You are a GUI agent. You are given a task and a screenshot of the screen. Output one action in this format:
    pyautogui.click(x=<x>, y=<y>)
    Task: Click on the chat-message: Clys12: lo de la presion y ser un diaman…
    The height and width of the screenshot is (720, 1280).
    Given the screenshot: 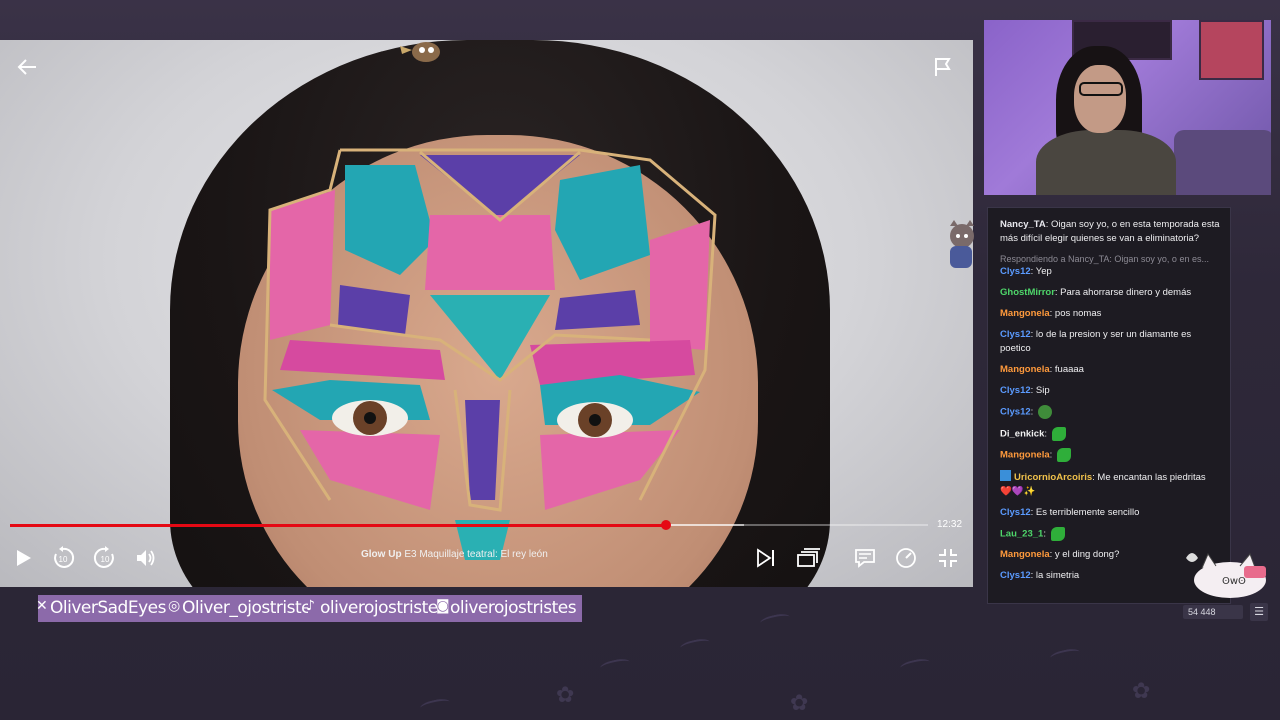 What is the action you would take?
    pyautogui.click(x=1096, y=341)
    